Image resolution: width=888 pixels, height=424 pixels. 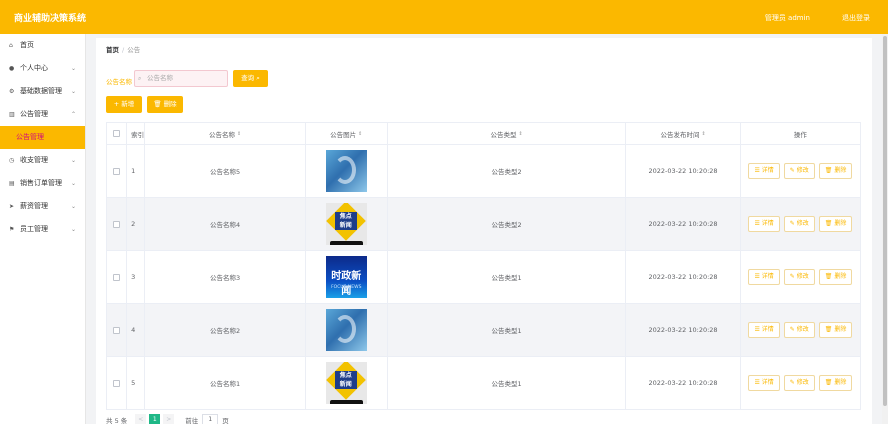 I want to click on header-image: 公告图片 ⇕, so click(x=347, y=133).